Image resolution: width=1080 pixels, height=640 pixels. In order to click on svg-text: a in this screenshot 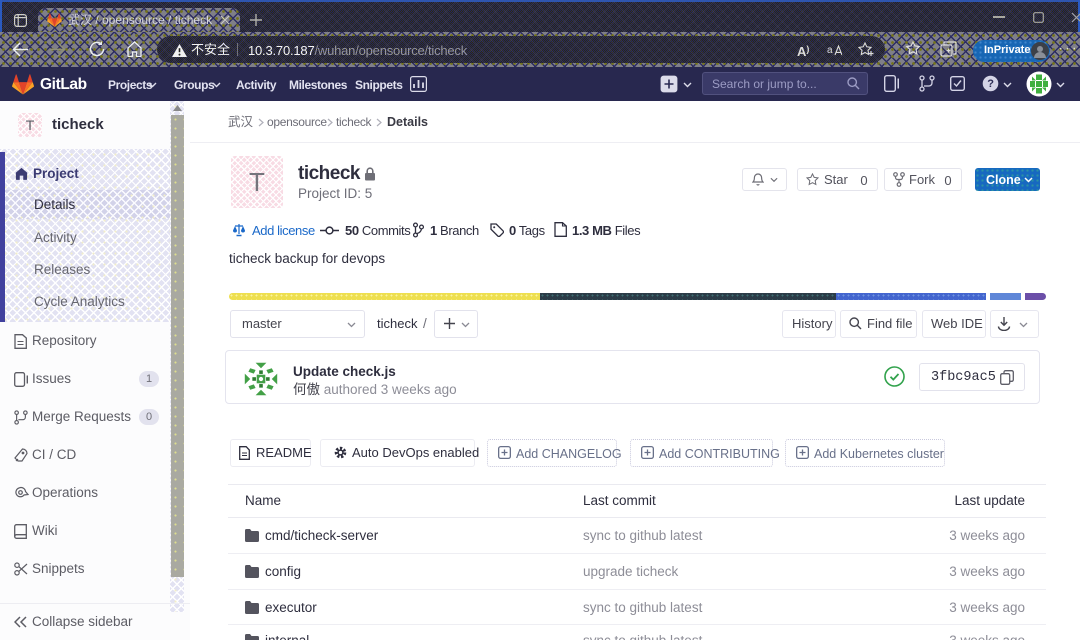, I will do `click(830, 50)`.